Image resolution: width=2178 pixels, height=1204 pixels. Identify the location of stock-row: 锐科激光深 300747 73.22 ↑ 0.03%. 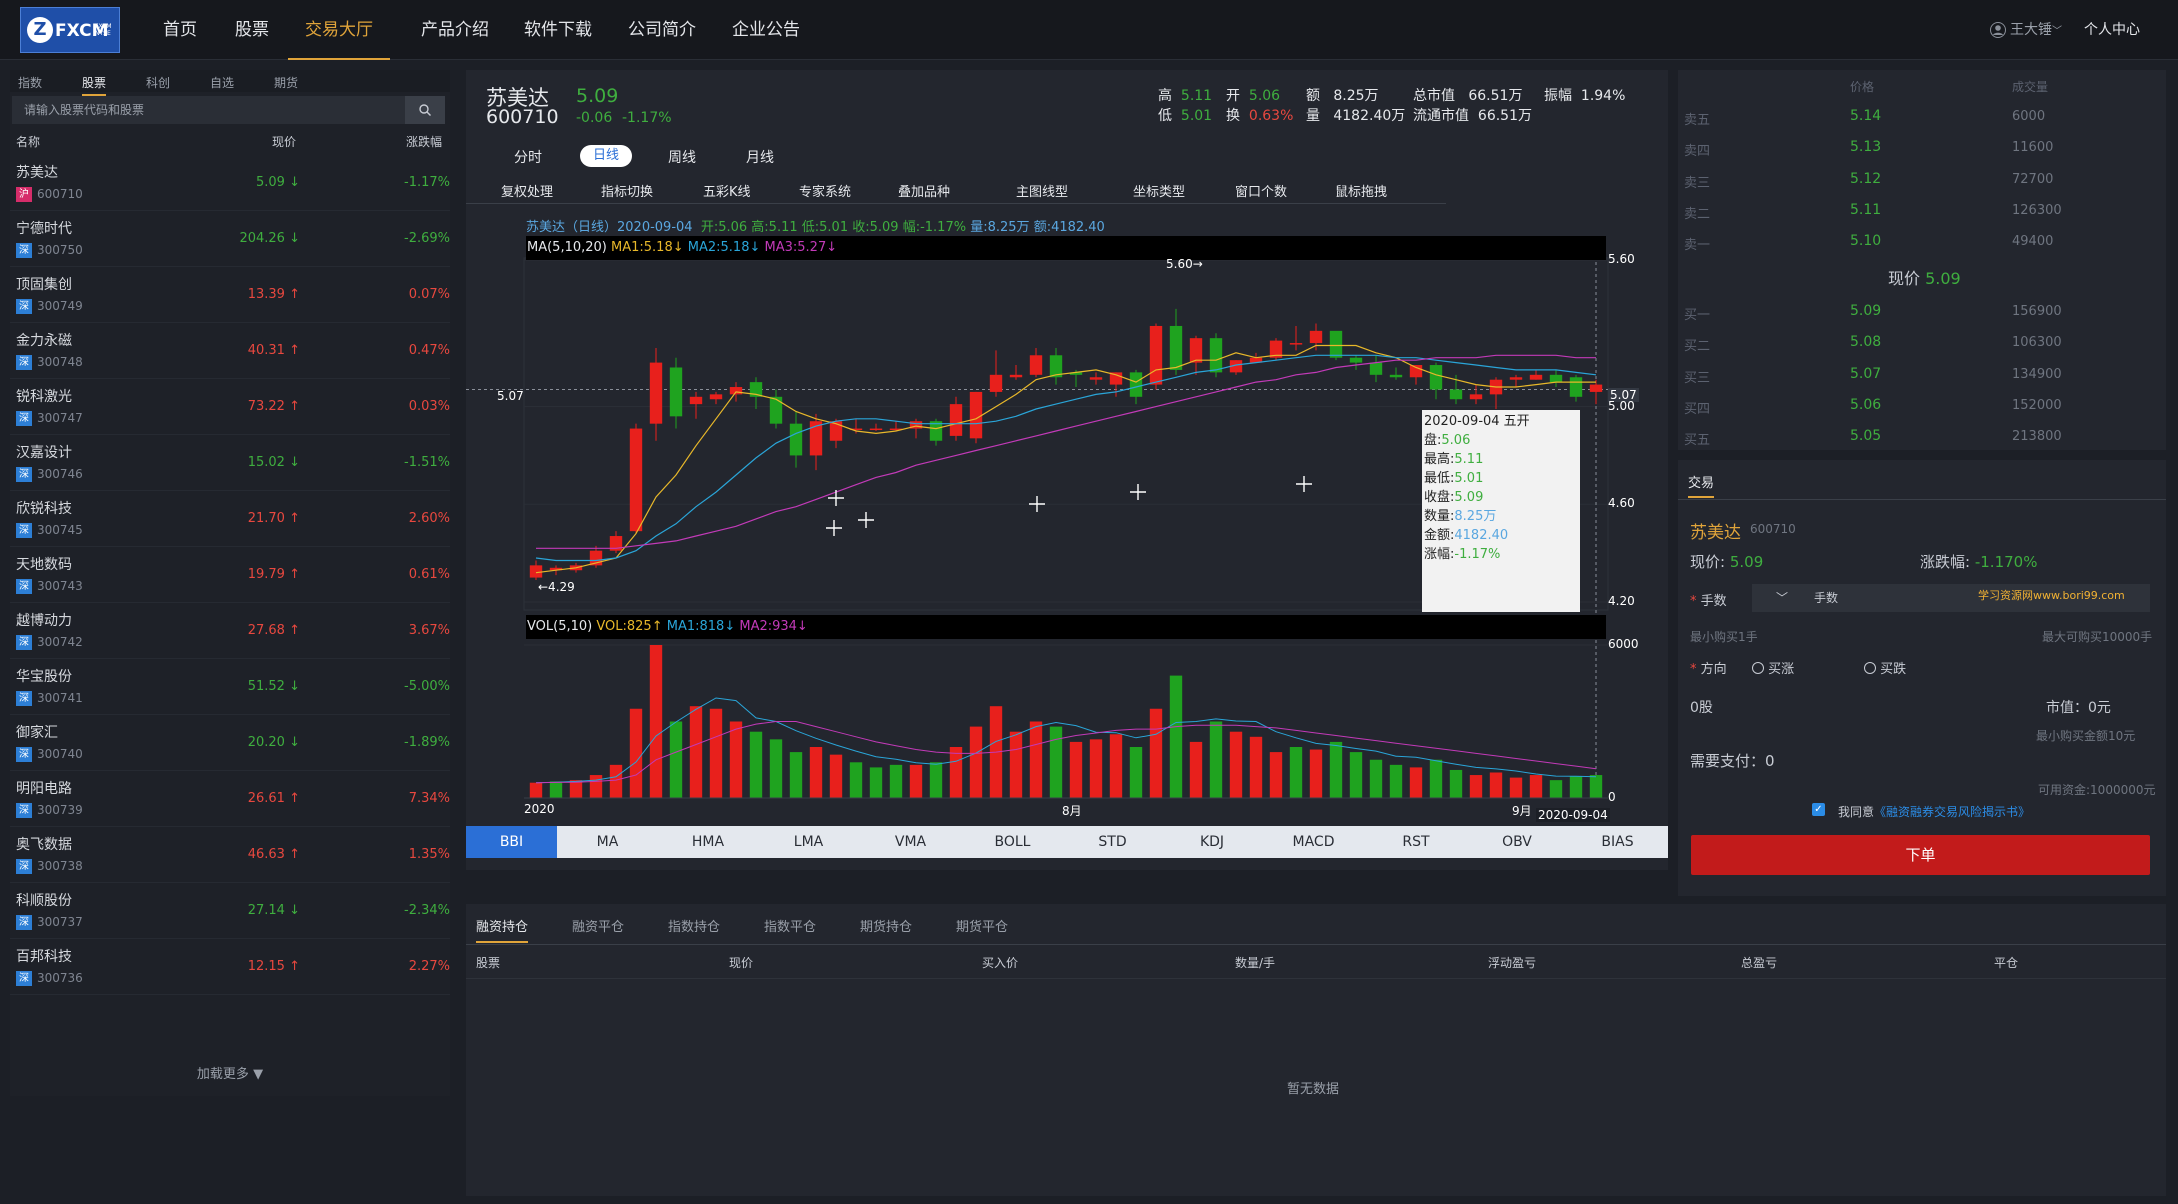
(230, 407).